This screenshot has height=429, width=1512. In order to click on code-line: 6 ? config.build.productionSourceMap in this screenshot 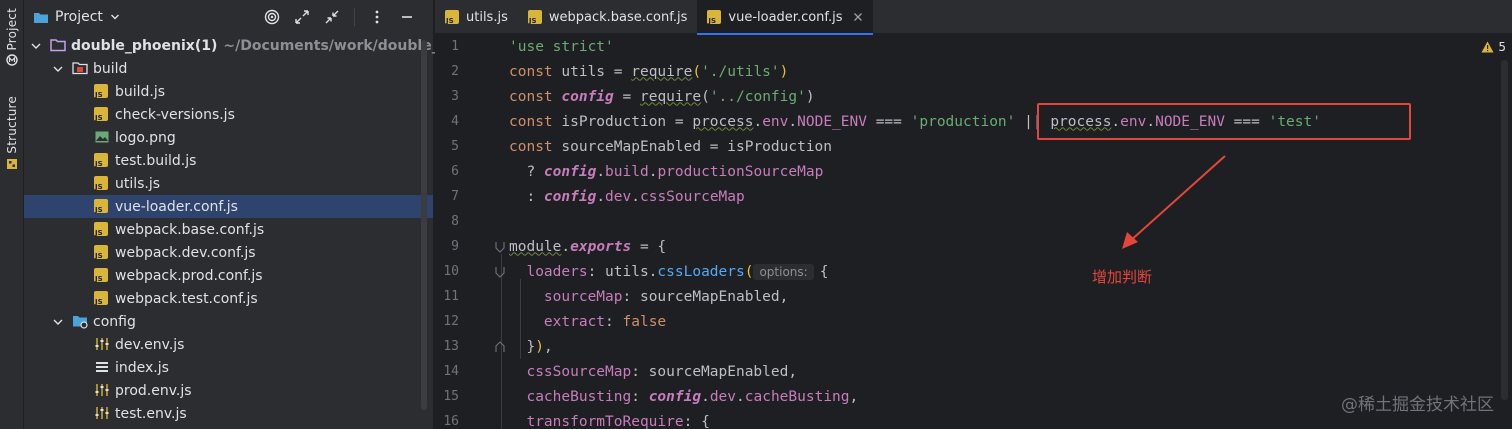, I will do `click(935, 171)`.